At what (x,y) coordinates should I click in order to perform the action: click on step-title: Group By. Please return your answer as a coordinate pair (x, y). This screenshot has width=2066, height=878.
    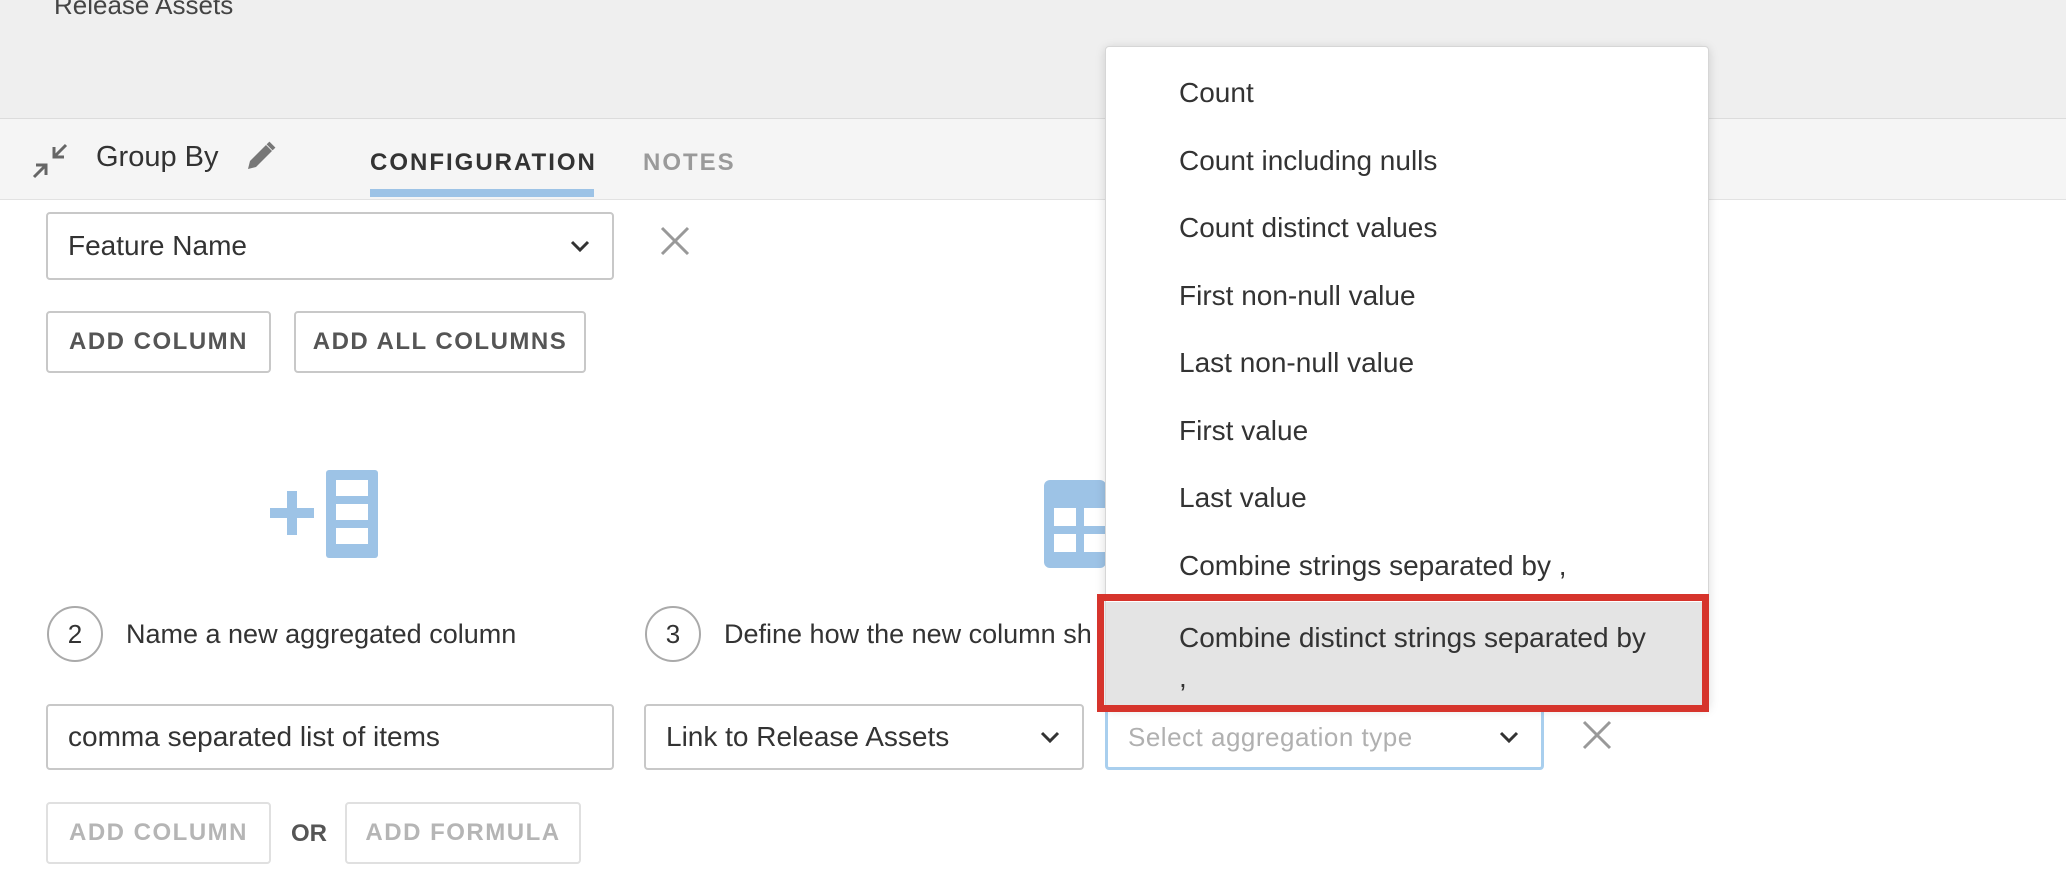
    Looking at the image, I should click on (157, 157).